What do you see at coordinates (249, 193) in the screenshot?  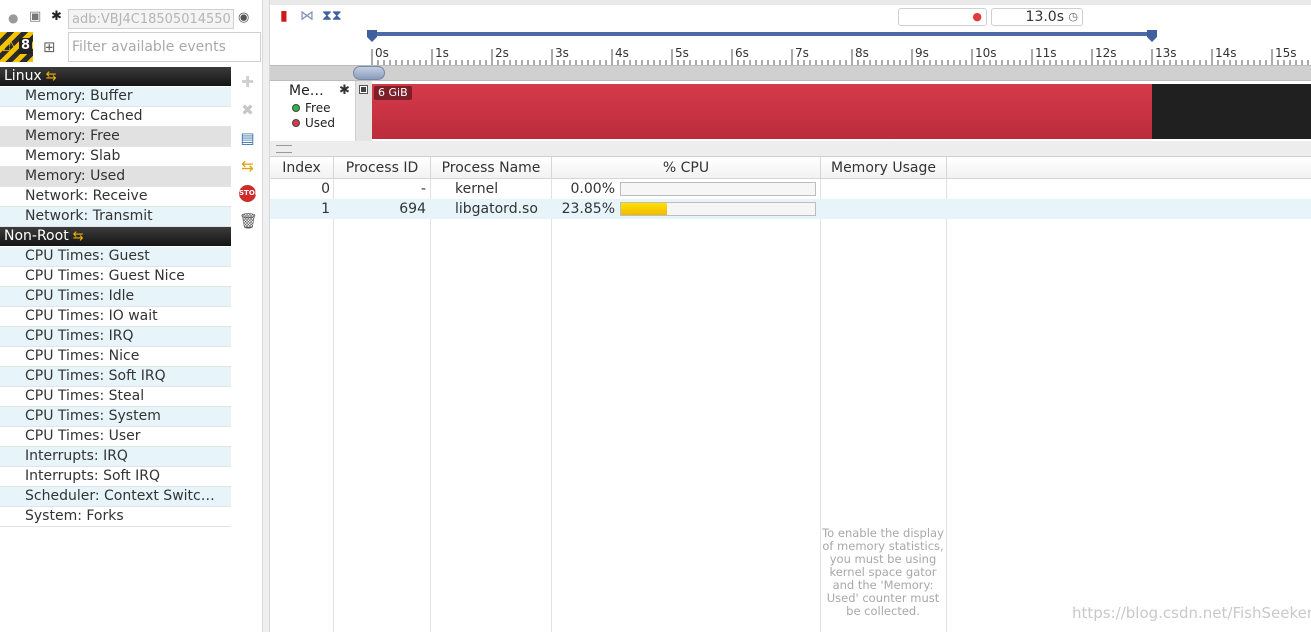 I see `stop-icon: STOP` at bounding box center [249, 193].